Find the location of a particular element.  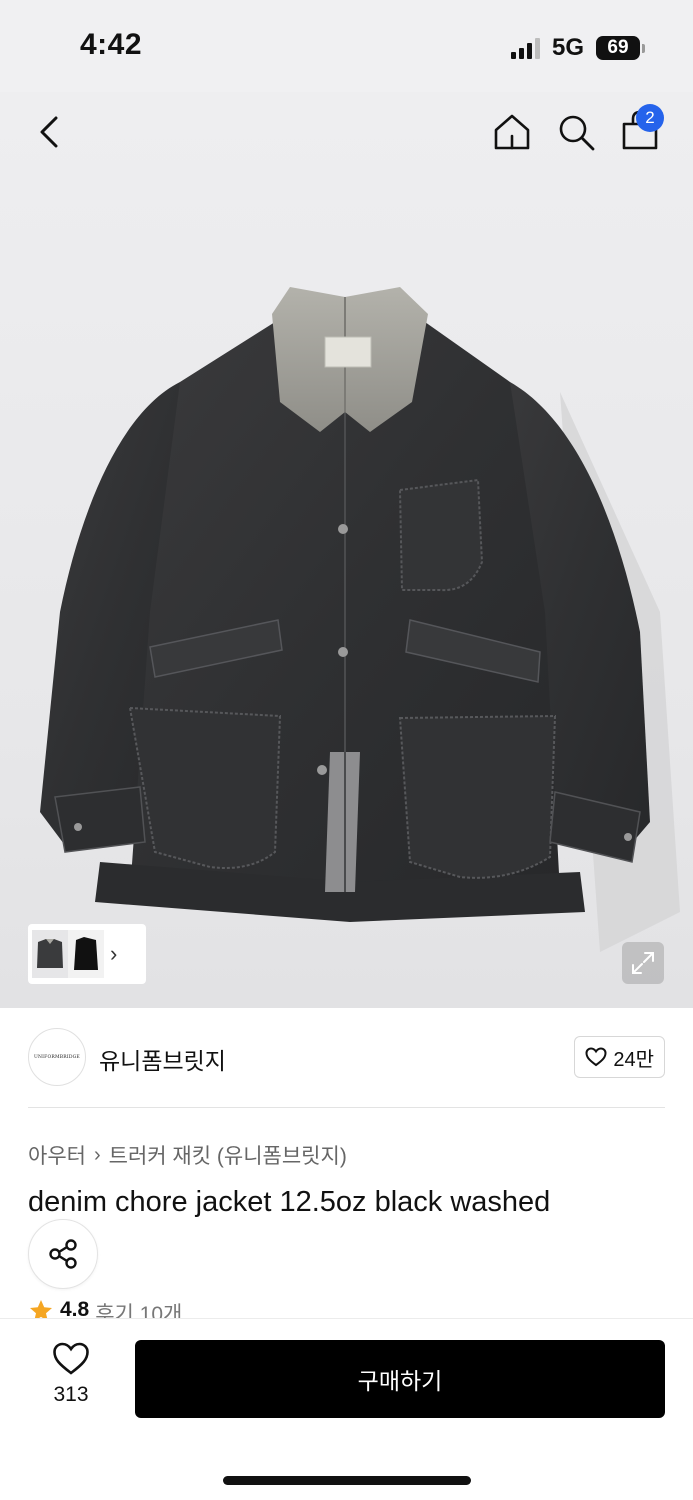

breadcrumb-subcategory: 트러커 재킷 (유니폼브릿지) is located at coordinates (228, 1155).